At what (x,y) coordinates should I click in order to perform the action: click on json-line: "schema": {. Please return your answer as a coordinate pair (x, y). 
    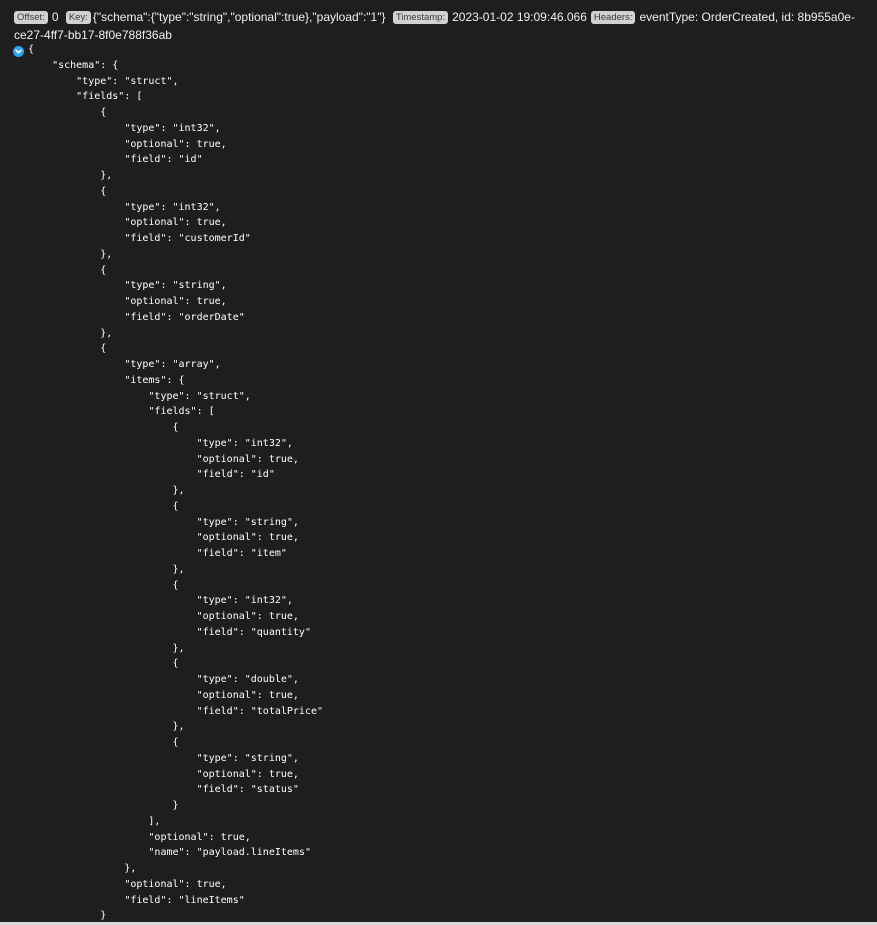
    Looking at the image, I should click on (73, 65).